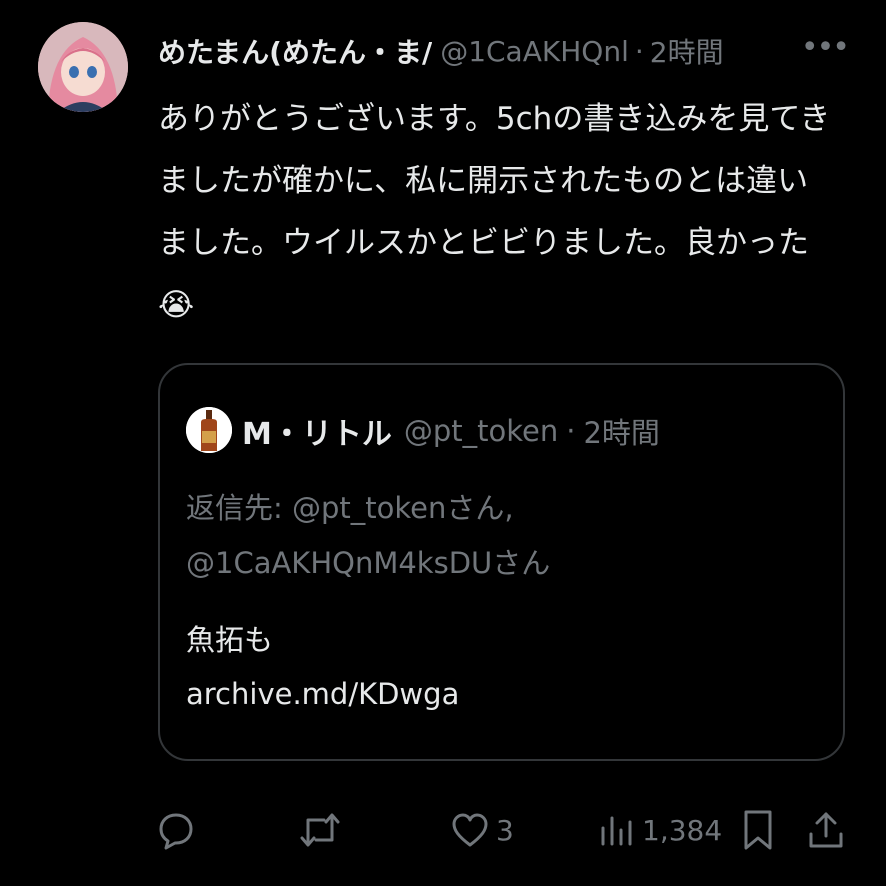  I want to click on like-count: 3, so click(505, 830).